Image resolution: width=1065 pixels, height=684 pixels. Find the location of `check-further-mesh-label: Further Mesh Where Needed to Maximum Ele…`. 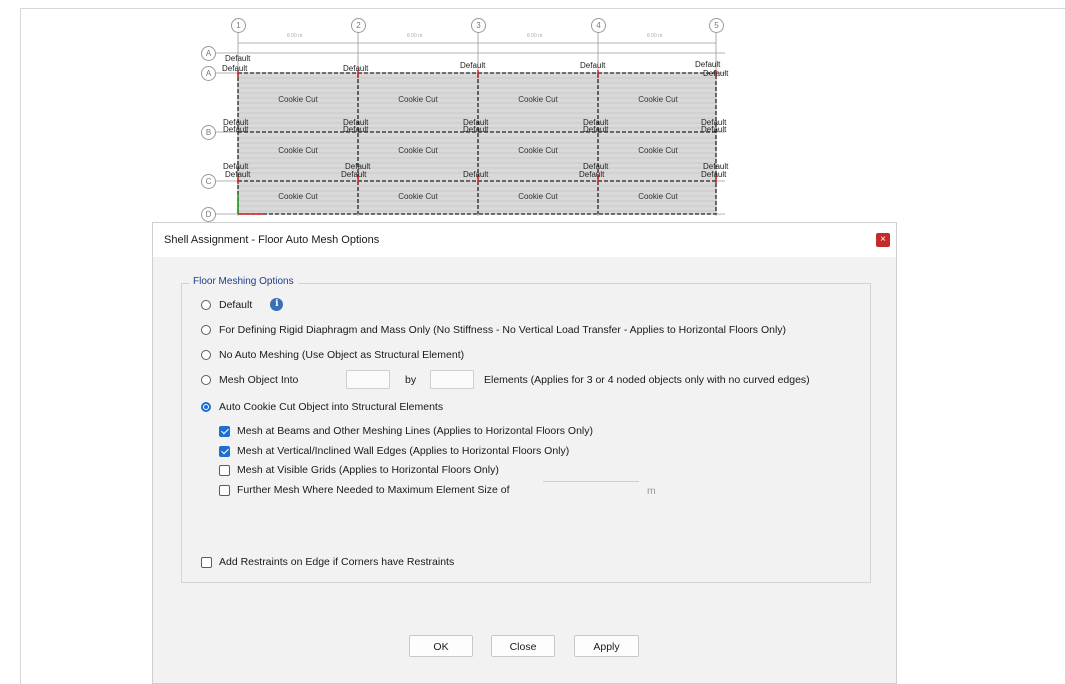

check-further-mesh-label: Further Mesh Where Needed to Maximum Ele… is located at coordinates (373, 490).